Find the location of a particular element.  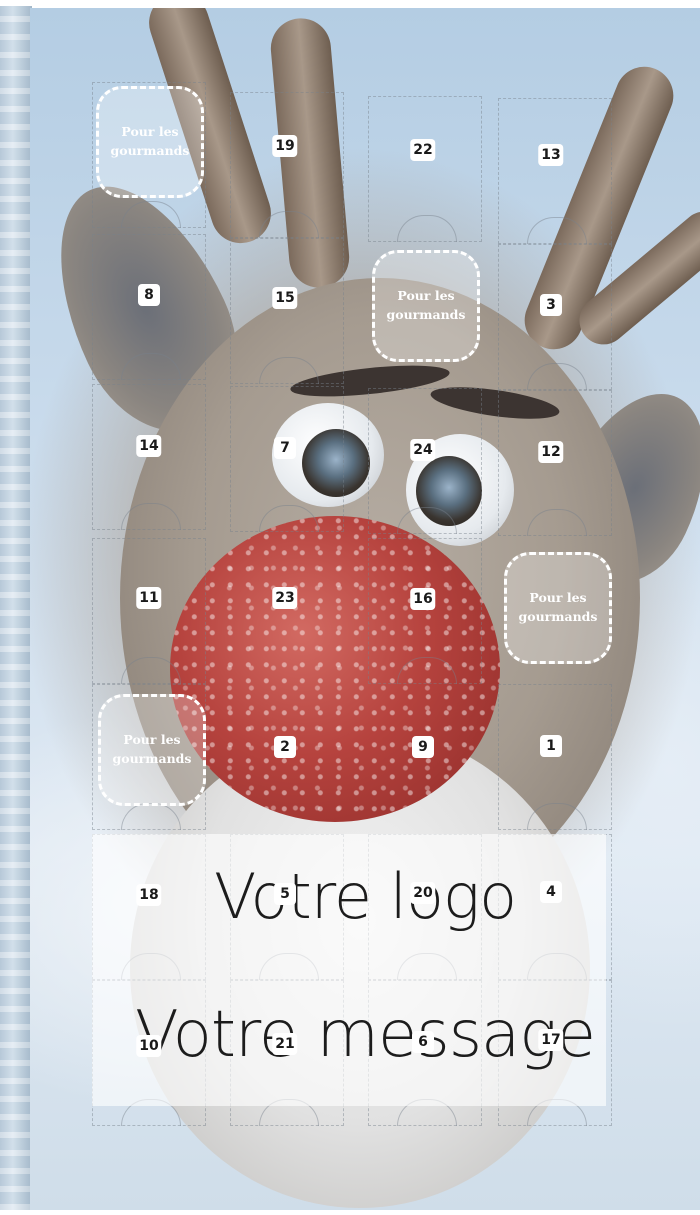

door-number: 3 is located at coordinates (551, 305).